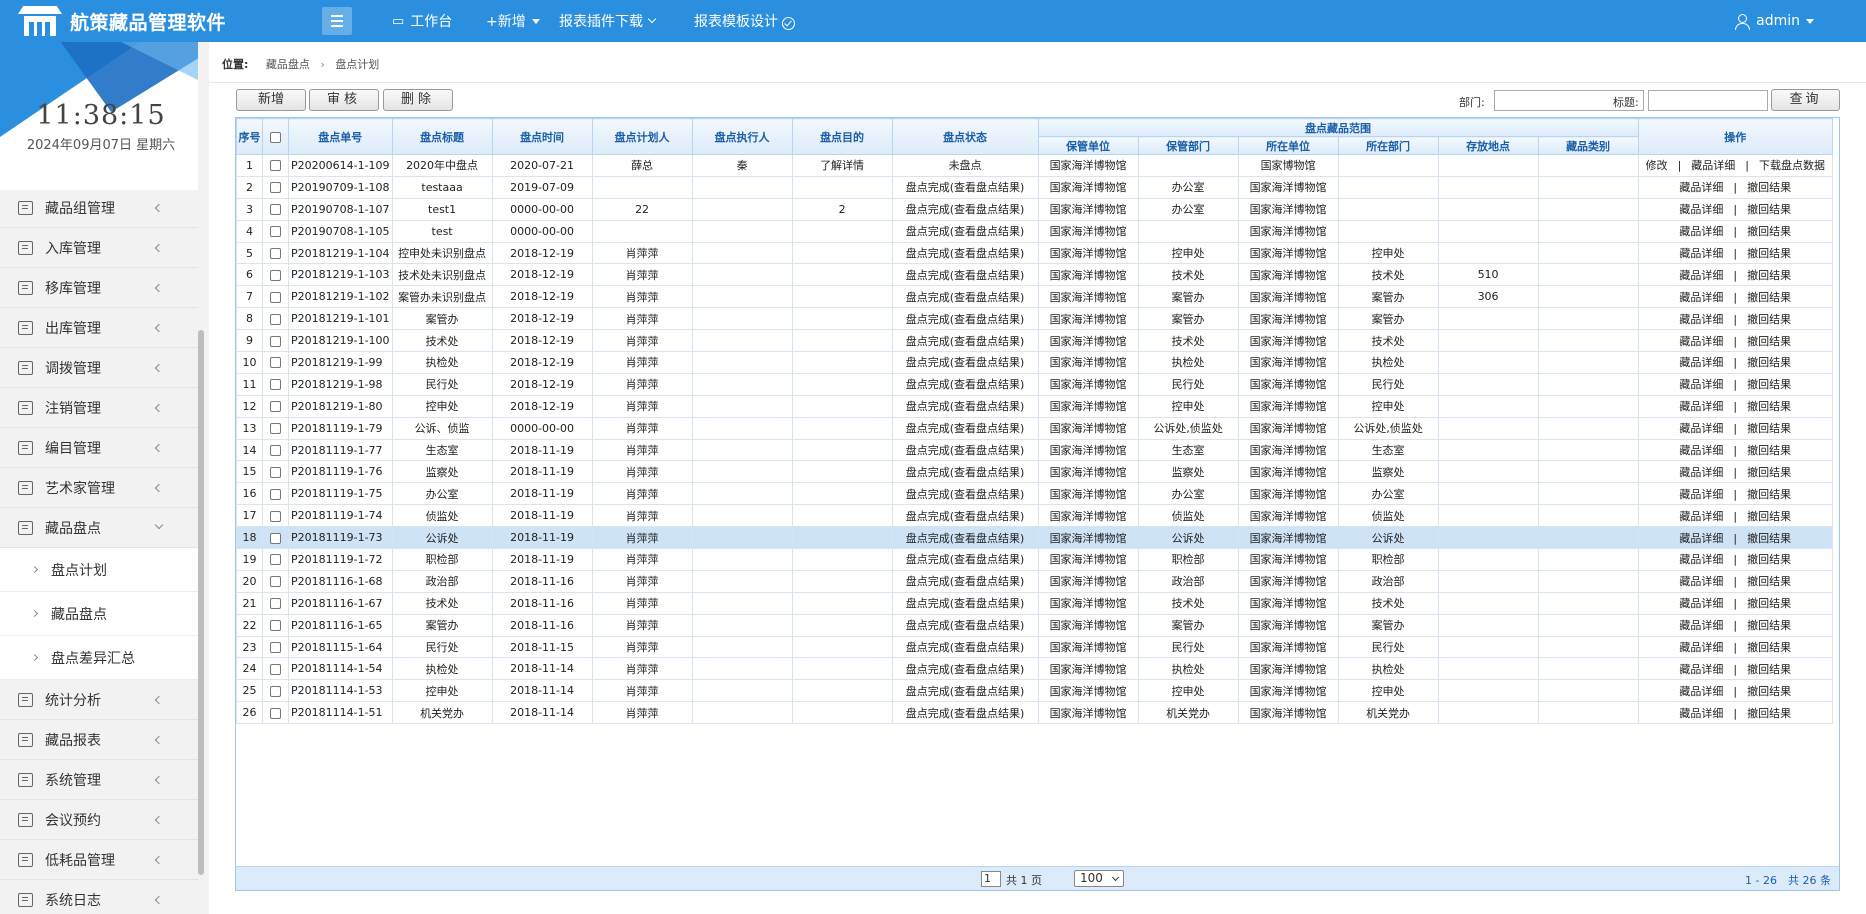 The height and width of the screenshot is (914, 1866). Describe the element at coordinates (442, 136) in the screenshot. I see `col-header-title: 盘点标题` at that location.